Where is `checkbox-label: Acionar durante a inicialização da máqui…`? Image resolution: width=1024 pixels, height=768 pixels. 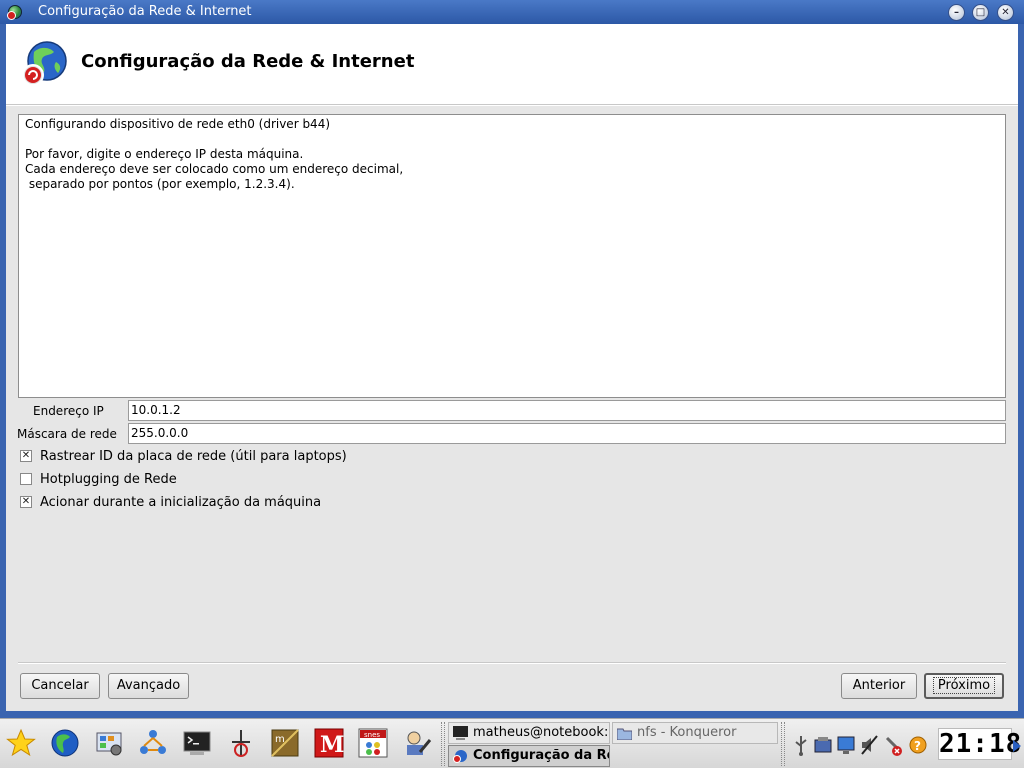 checkbox-label: Acionar durante a inicialização da máqui… is located at coordinates (181, 502).